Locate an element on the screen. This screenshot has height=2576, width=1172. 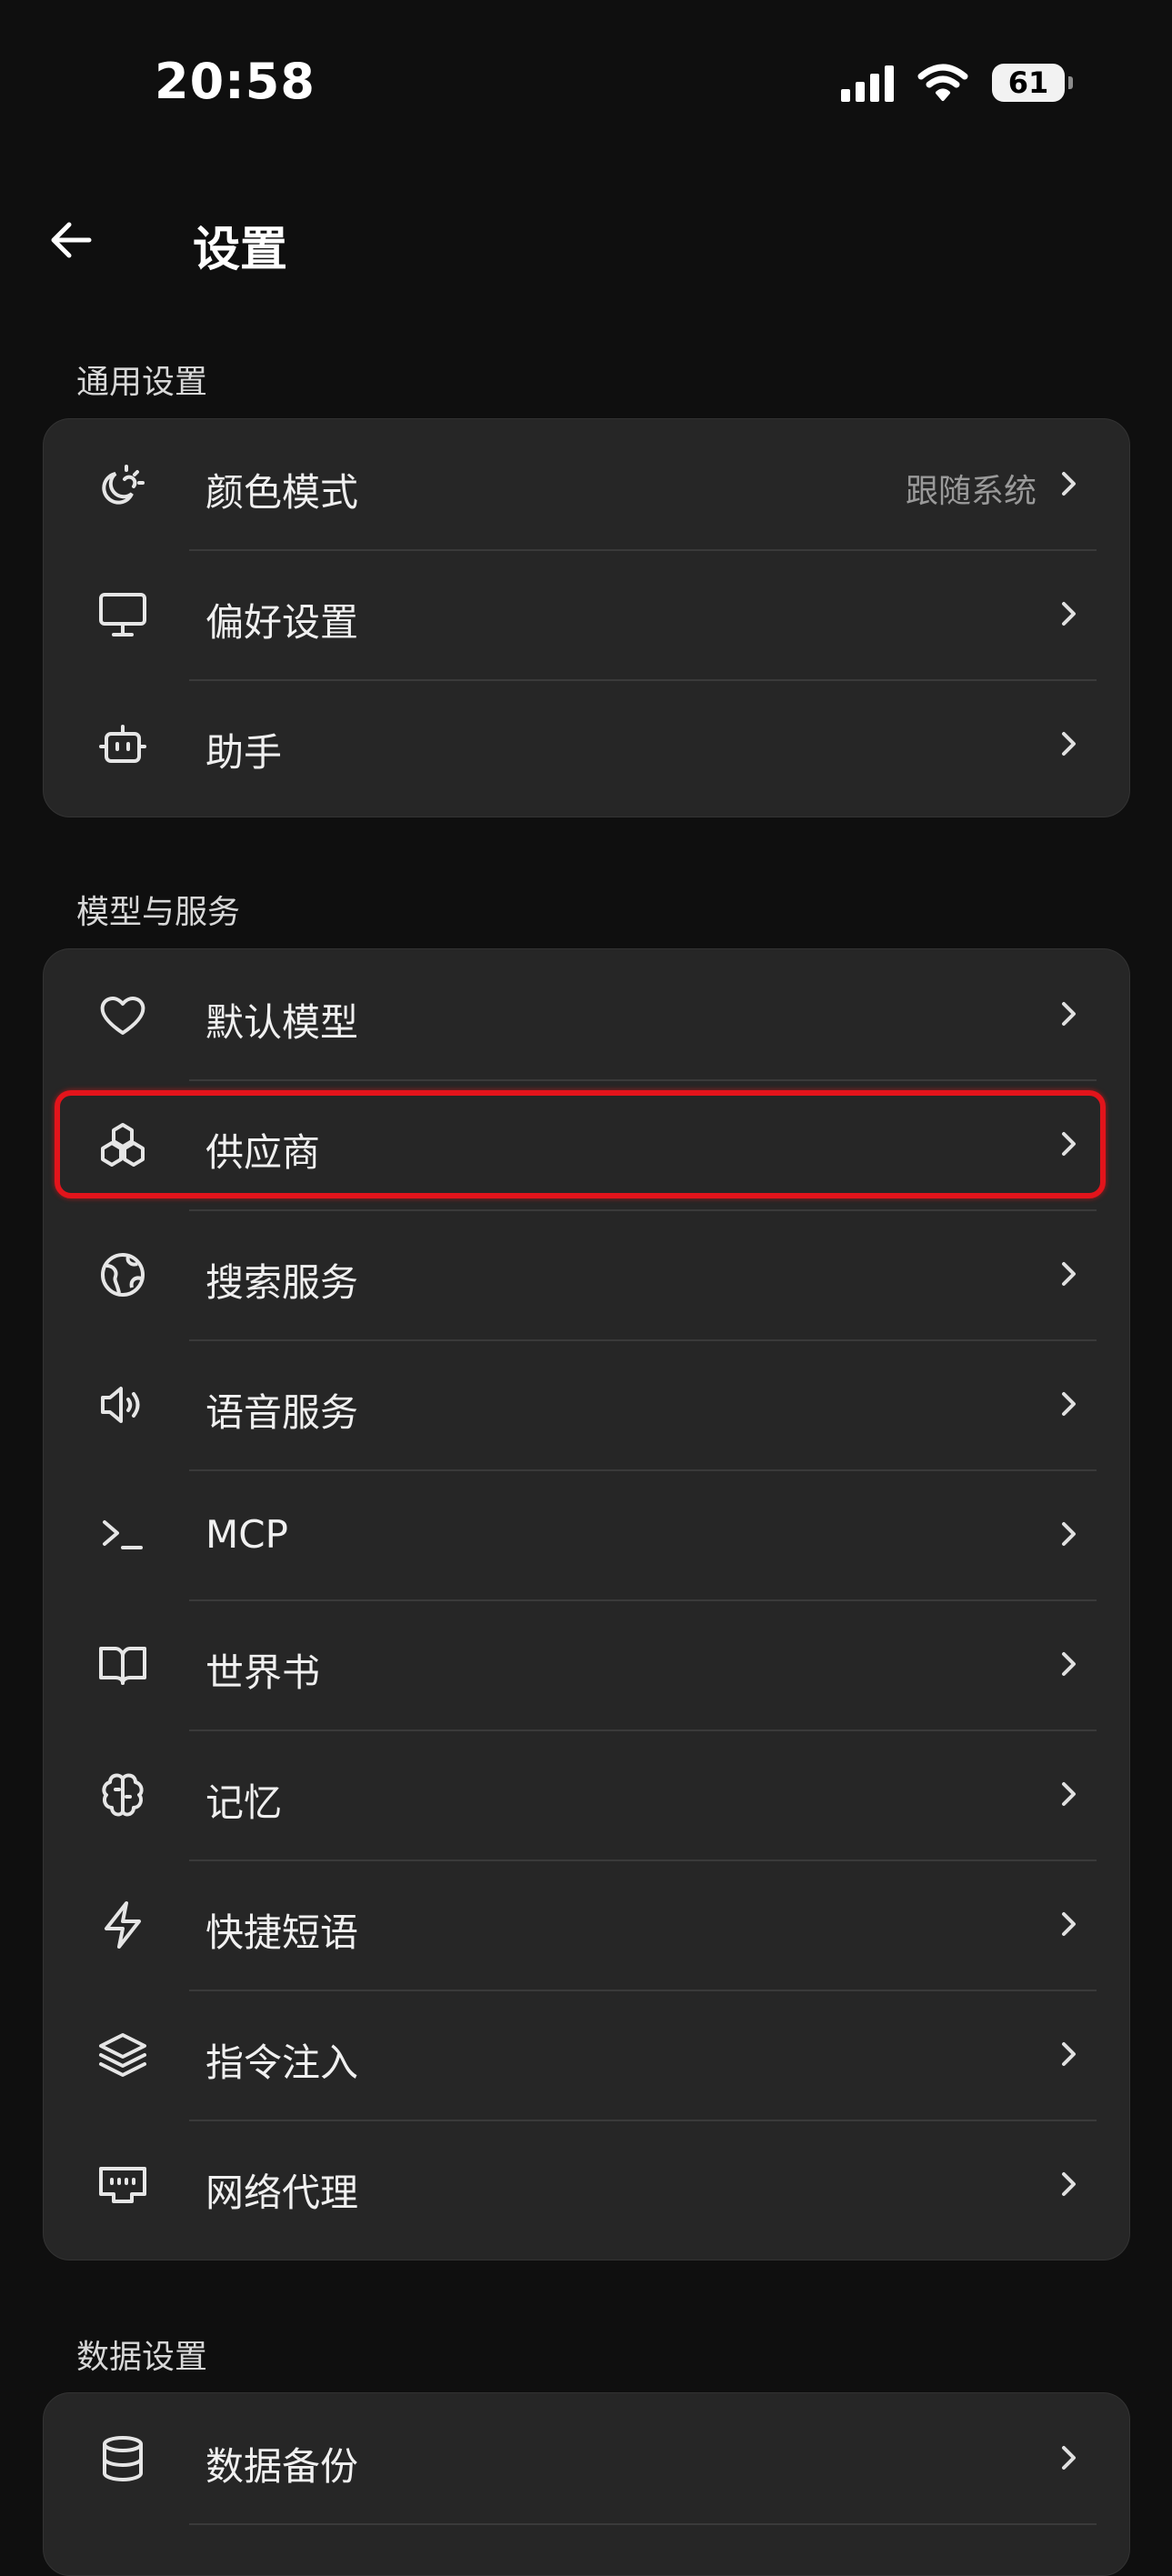
theme-icon is located at coordinates (122, 485).